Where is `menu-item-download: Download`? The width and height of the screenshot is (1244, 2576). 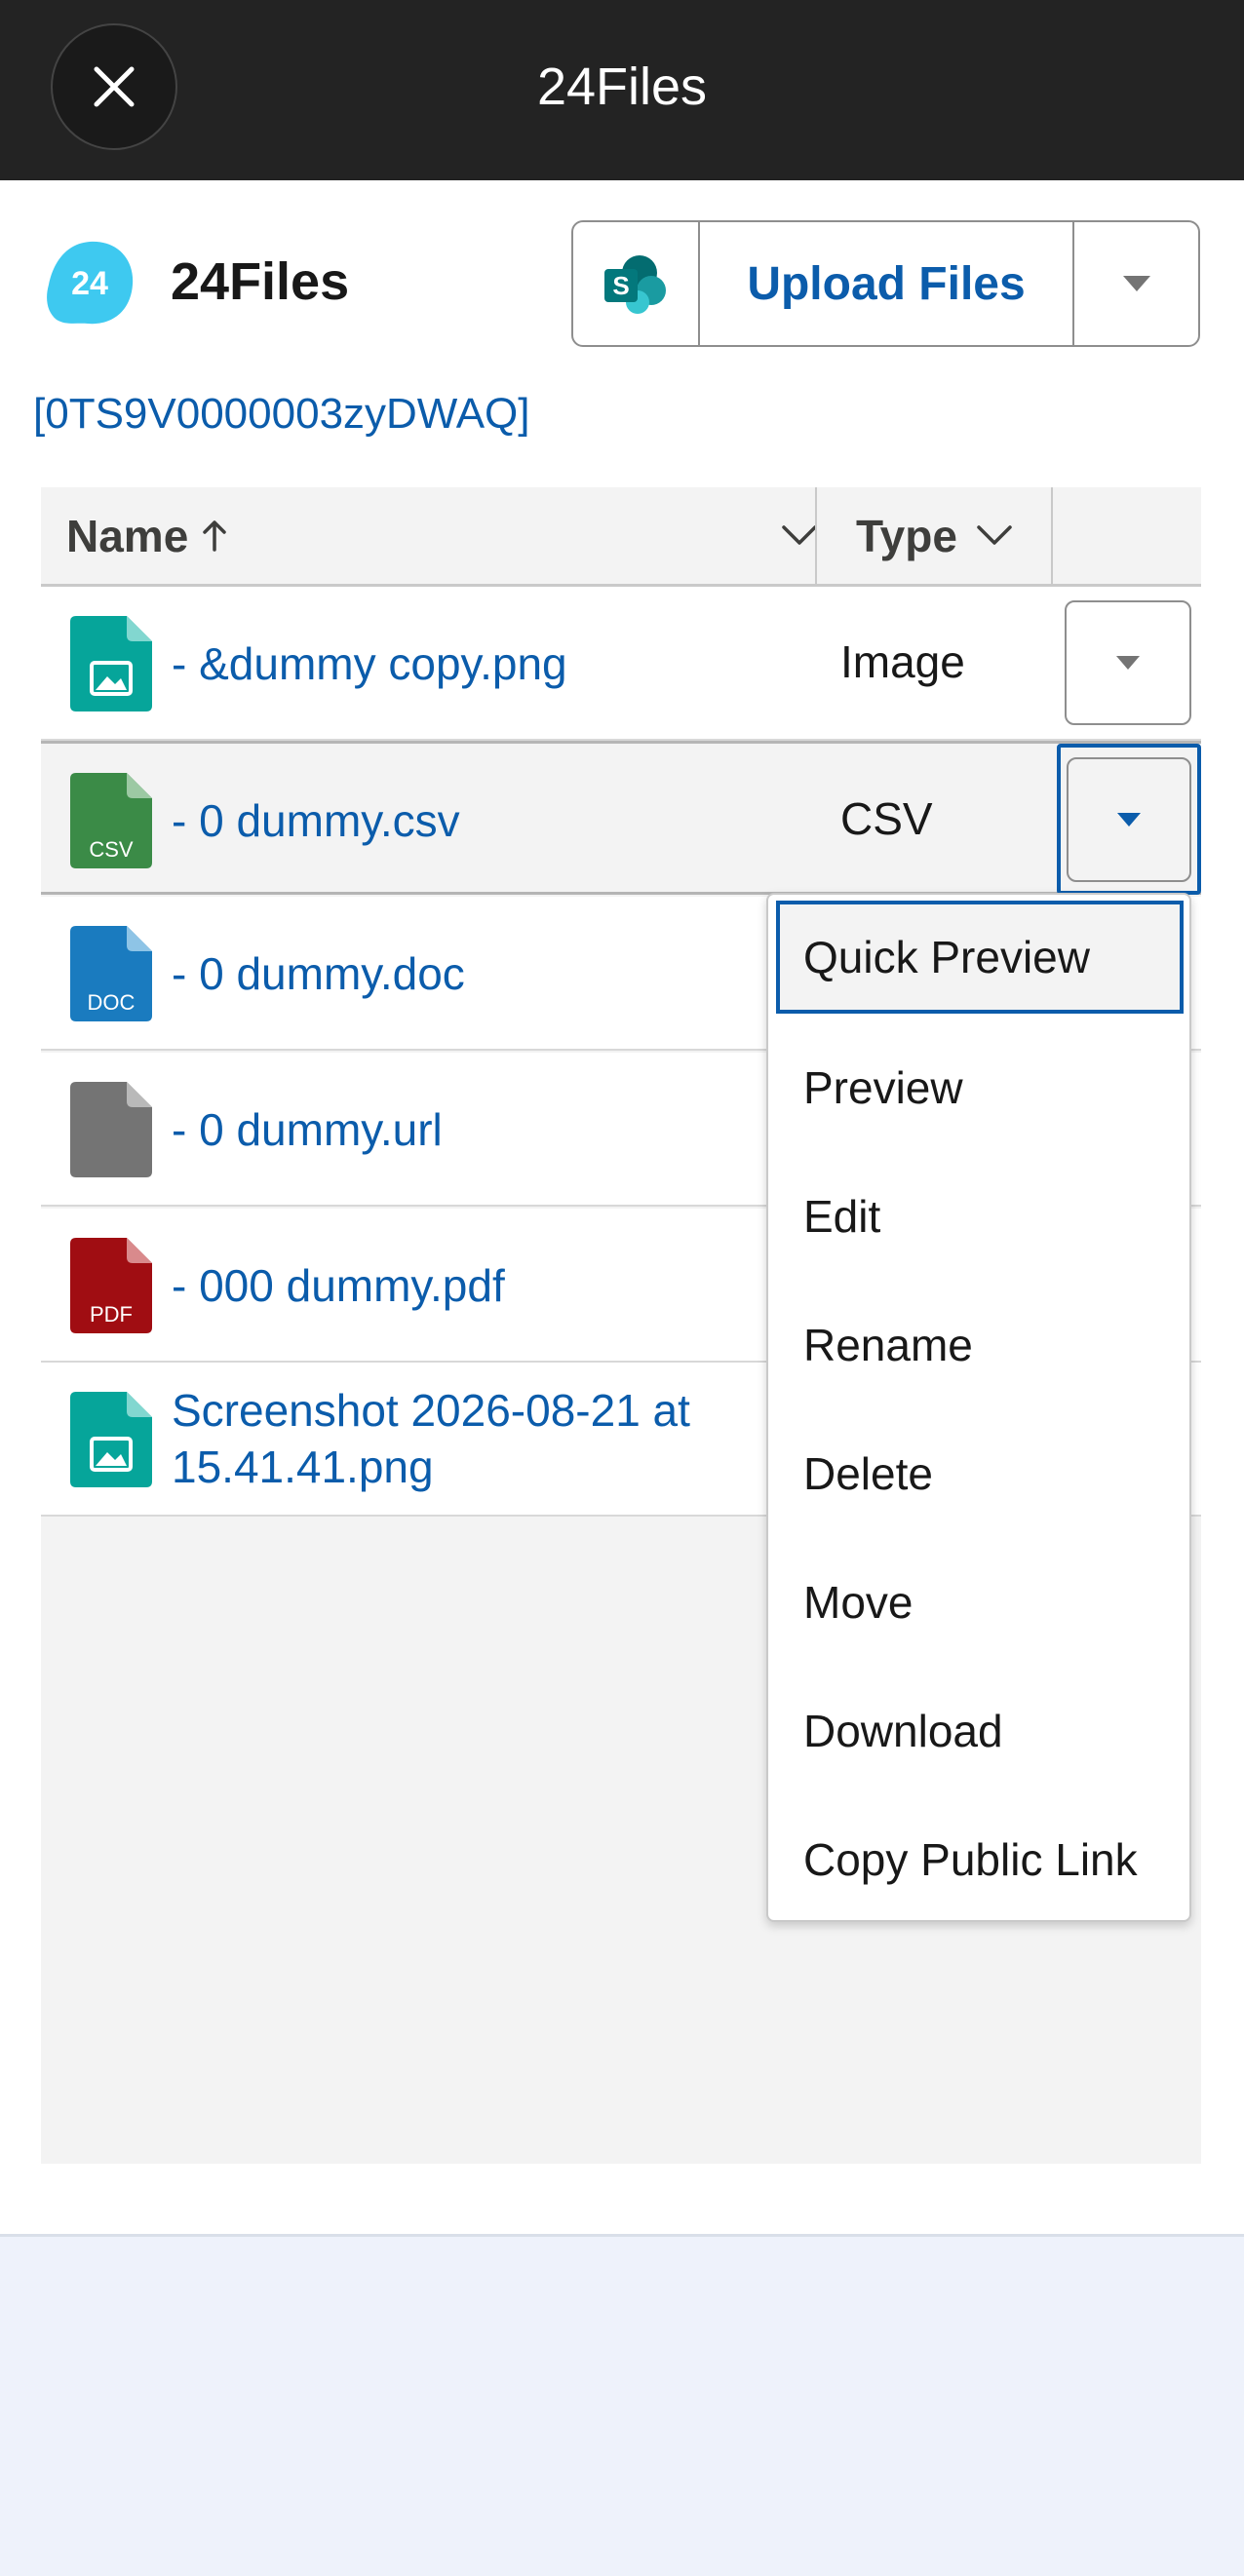 menu-item-download: Download is located at coordinates (978, 1731).